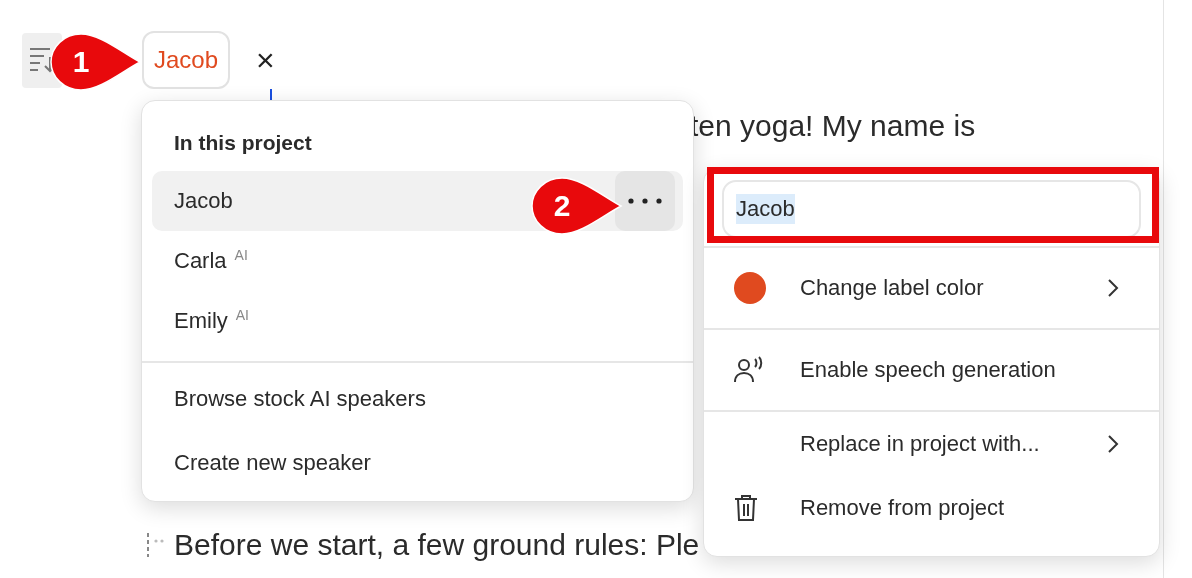 This screenshot has height=578, width=1192. What do you see at coordinates (577, 206) in the screenshot?
I see `callout-marker: 2` at bounding box center [577, 206].